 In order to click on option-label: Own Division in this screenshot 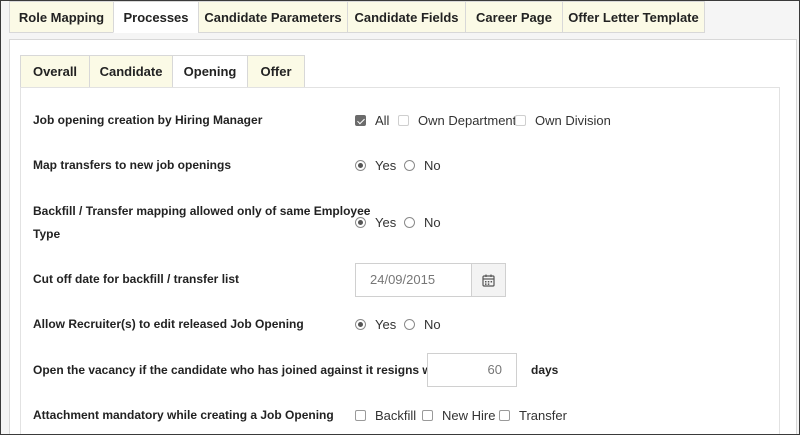, I will do `click(573, 120)`.